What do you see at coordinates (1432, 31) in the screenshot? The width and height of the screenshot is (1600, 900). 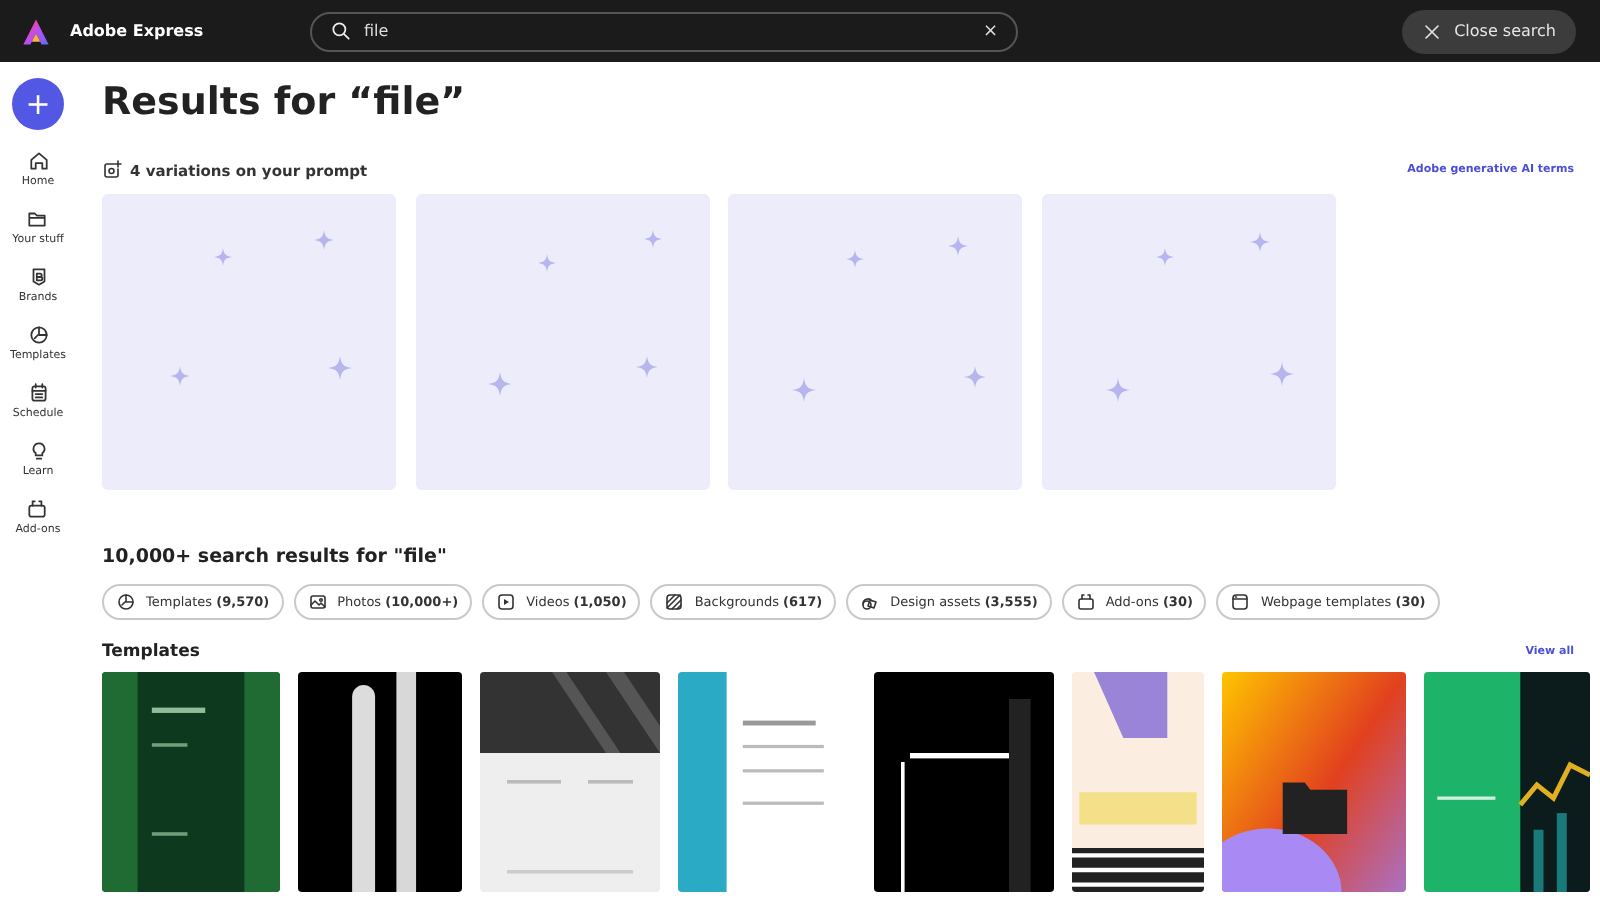 I see `close-icon` at bounding box center [1432, 31].